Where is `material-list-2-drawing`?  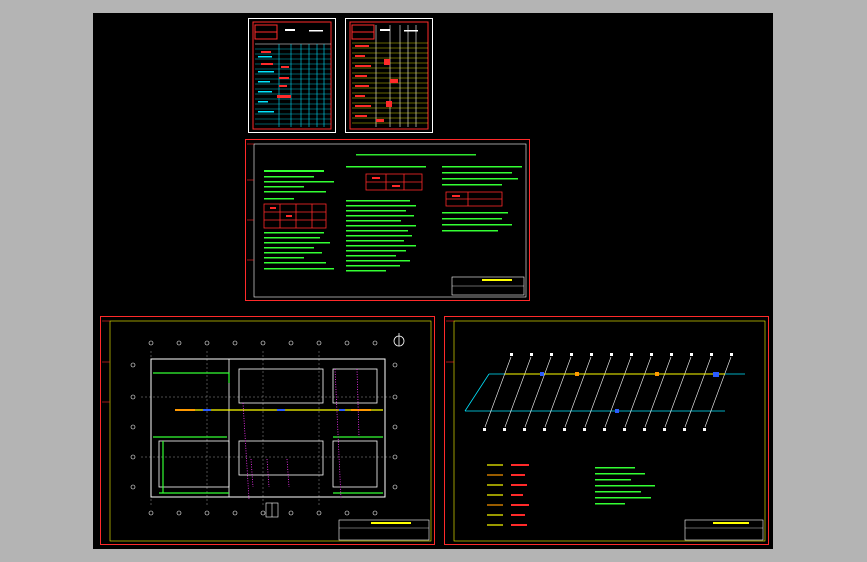 material-list-2-drawing is located at coordinates (389, 75).